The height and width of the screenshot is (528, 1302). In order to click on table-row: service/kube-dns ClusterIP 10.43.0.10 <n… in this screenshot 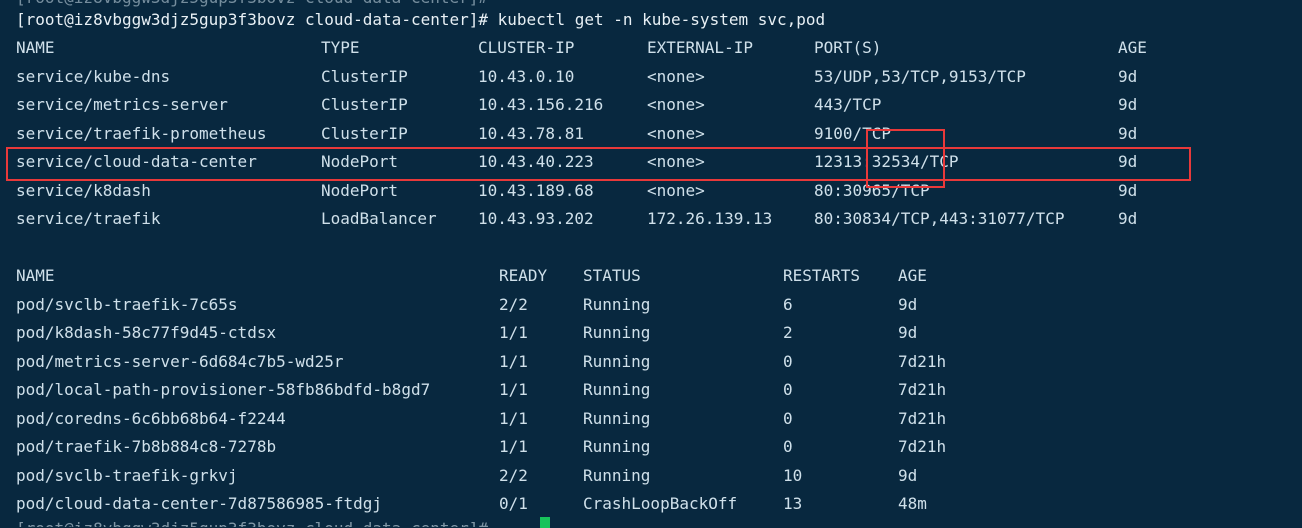, I will do `click(651, 77)`.